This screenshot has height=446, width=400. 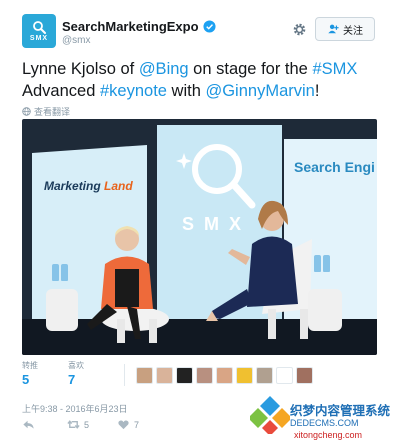 What do you see at coordinates (340, 411) in the screenshot?
I see `watermark-line1: 织梦内容管理系统` at bounding box center [340, 411].